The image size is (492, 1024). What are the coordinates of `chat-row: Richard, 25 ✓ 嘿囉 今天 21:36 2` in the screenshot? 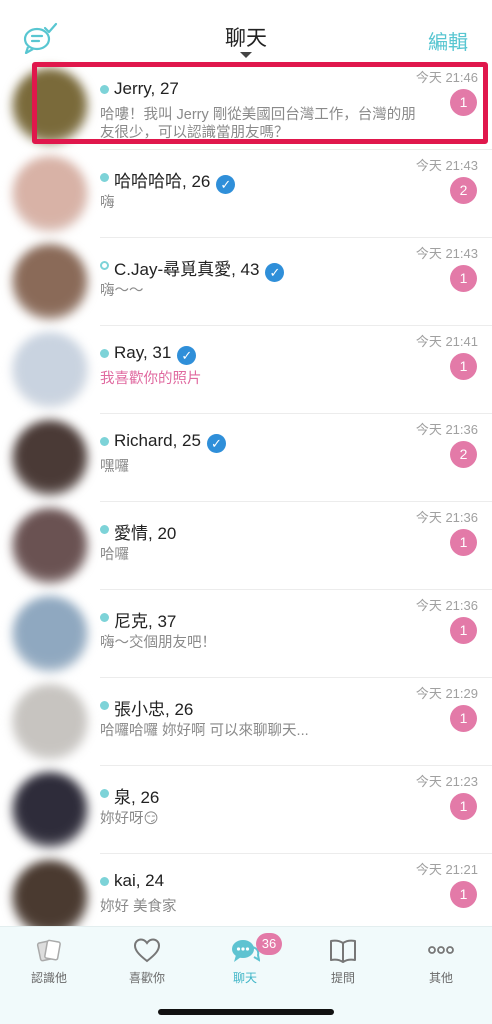 It's located at (246, 458).